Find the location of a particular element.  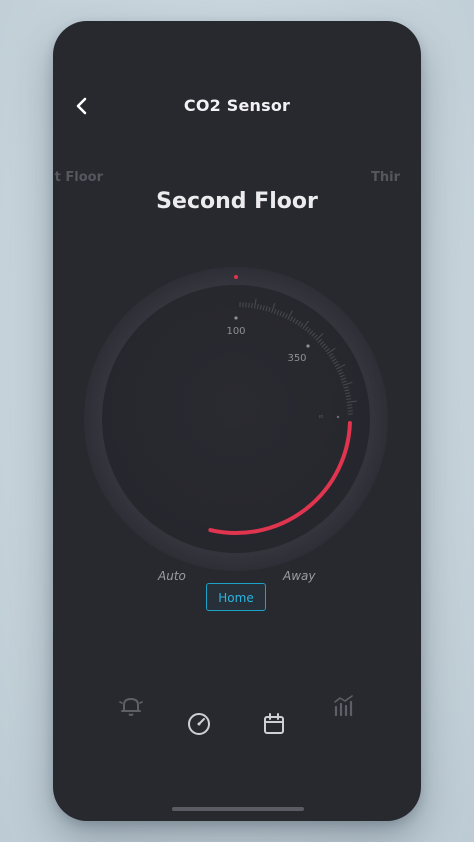

dial-label-350: 350 is located at coordinates (296, 358).